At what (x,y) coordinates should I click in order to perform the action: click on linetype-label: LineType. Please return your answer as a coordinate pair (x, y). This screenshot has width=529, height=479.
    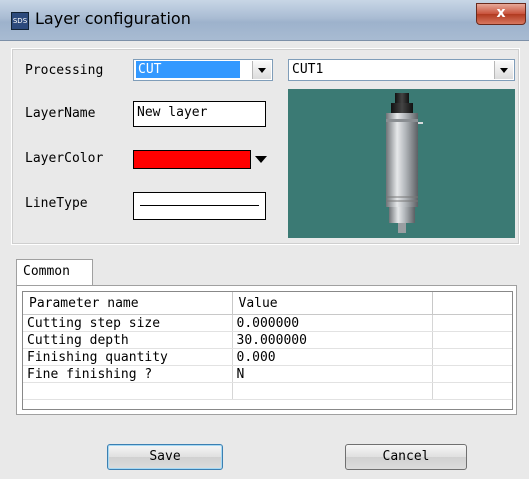
    Looking at the image, I should click on (56, 203).